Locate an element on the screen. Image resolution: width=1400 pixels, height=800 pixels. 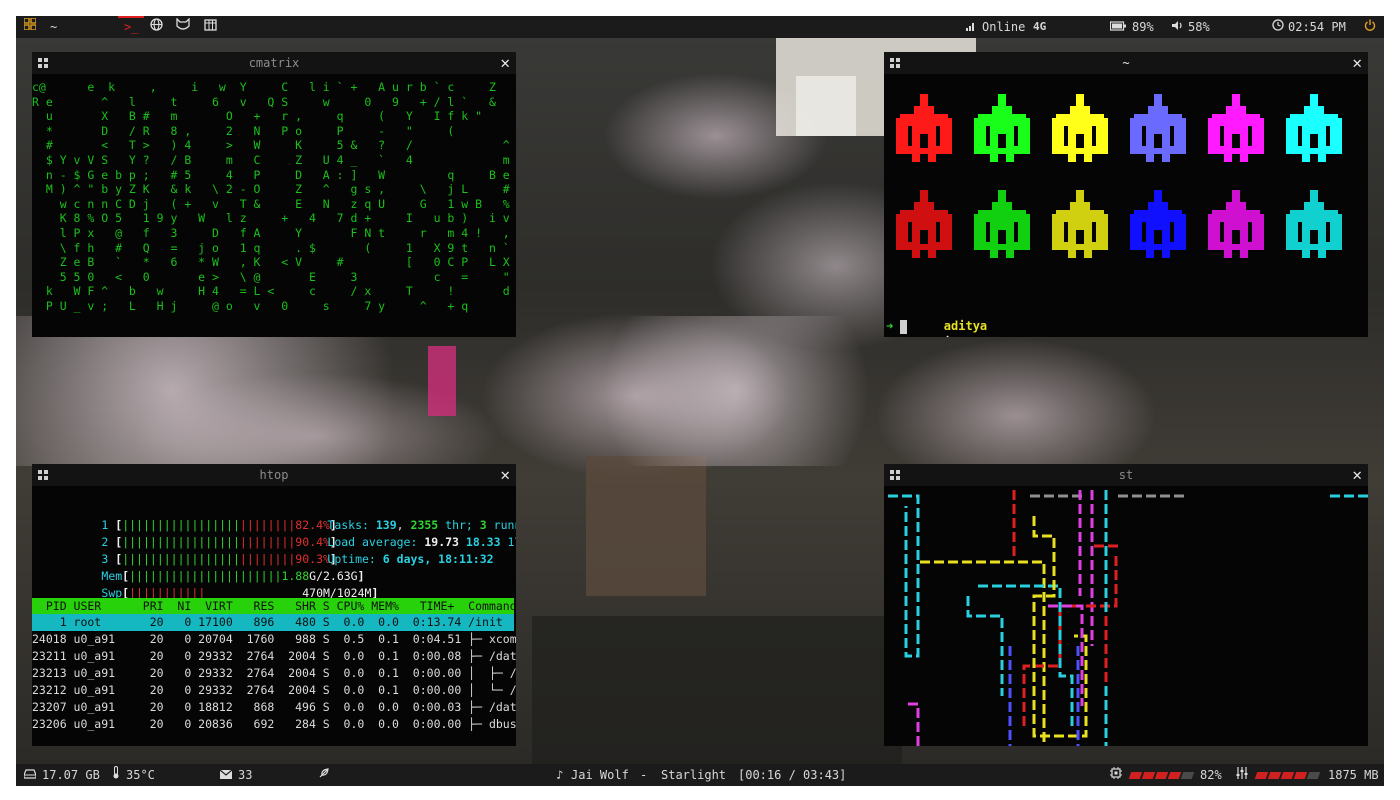
signal-icon is located at coordinates (971, 27).